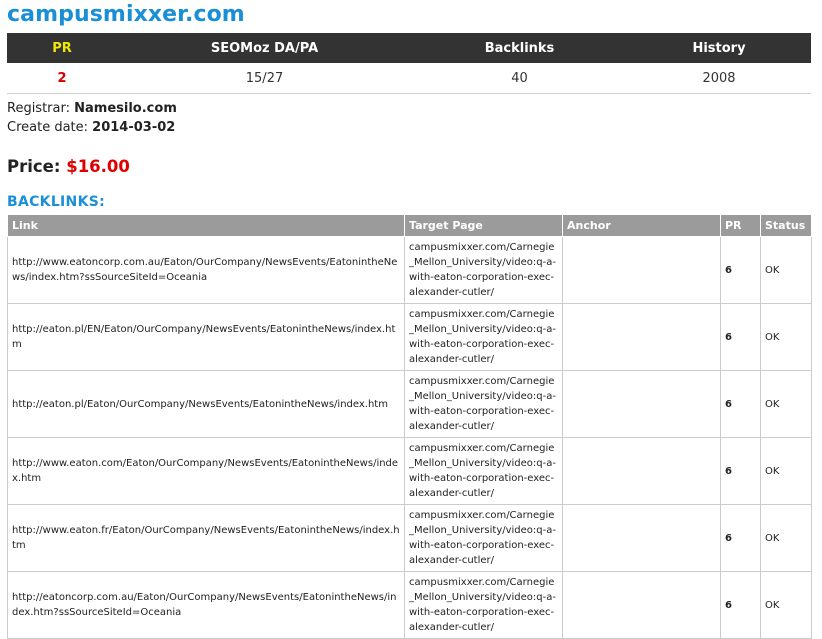 This screenshot has width=822, height=639. I want to click on stats-header-backlinks: Backlinks, so click(519, 48).